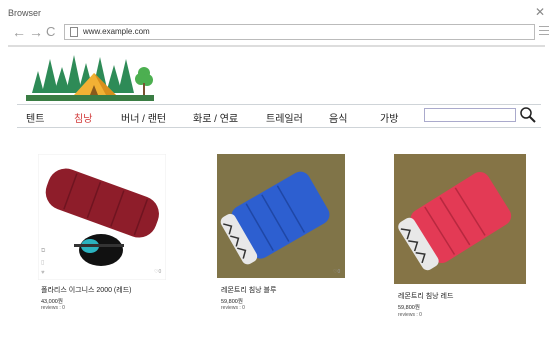 The height and width of the screenshot is (343, 553). What do you see at coordinates (50, 32) in the screenshot?
I see `reload-icon: C` at bounding box center [50, 32].